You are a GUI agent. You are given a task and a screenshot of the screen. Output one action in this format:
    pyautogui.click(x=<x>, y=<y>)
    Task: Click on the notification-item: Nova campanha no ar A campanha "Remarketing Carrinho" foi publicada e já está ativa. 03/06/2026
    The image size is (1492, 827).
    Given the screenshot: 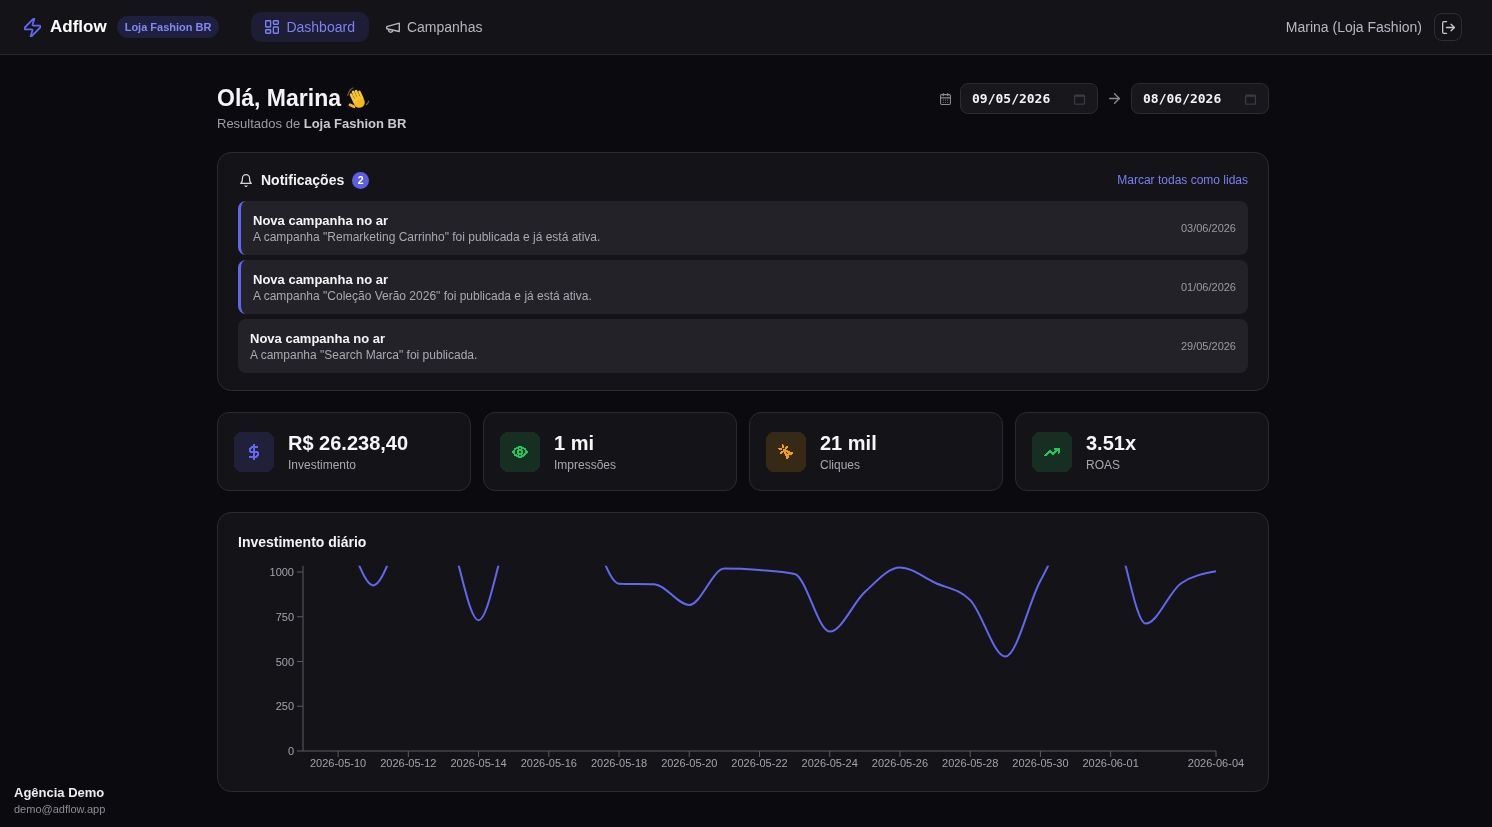 What is the action you would take?
    pyautogui.click(x=743, y=228)
    